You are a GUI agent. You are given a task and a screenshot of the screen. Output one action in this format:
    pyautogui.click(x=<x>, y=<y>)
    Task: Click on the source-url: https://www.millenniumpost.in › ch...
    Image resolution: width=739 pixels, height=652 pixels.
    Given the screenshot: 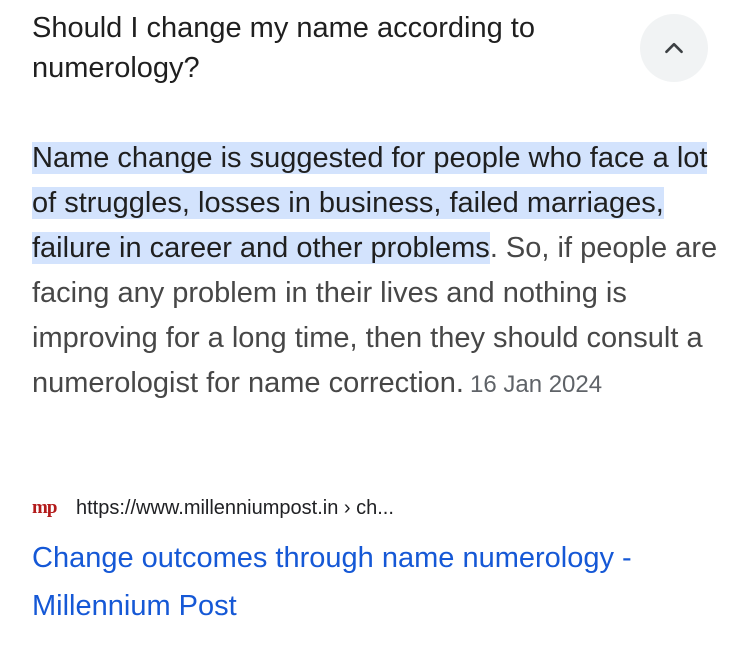 What is the action you would take?
    pyautogui.click(x=235, y=508)
    